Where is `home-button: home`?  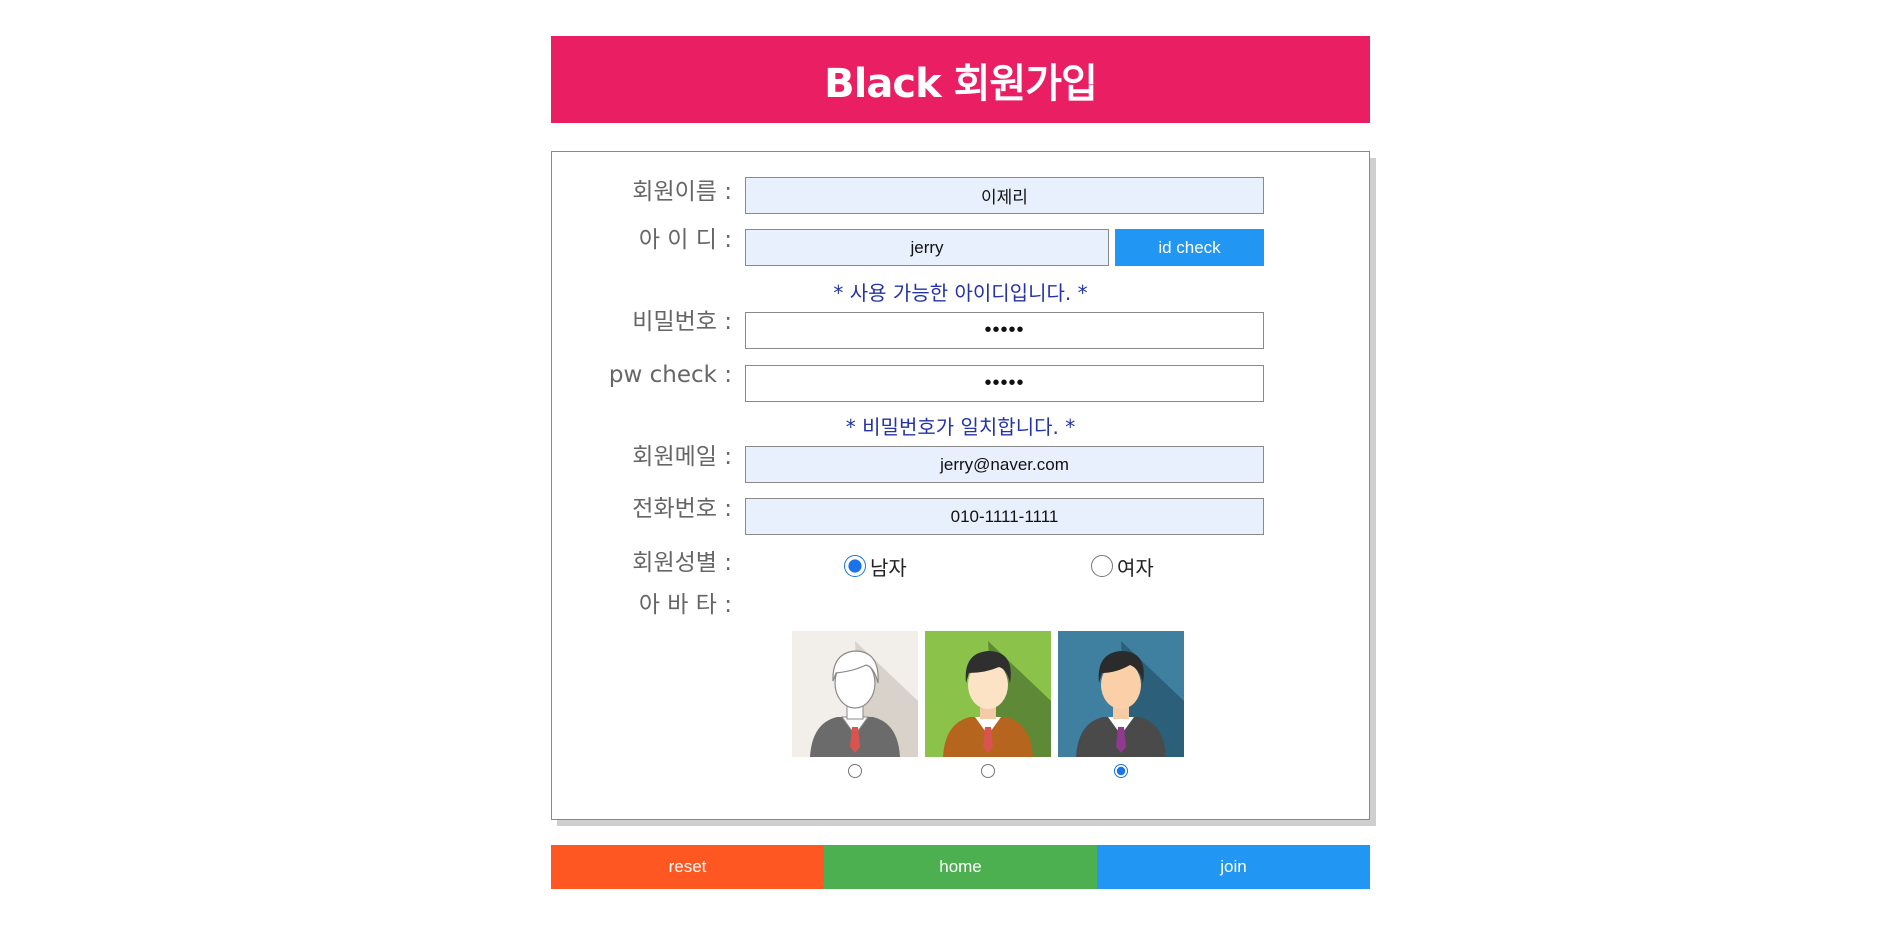
home-button: home is located at coordinates (960, 867).